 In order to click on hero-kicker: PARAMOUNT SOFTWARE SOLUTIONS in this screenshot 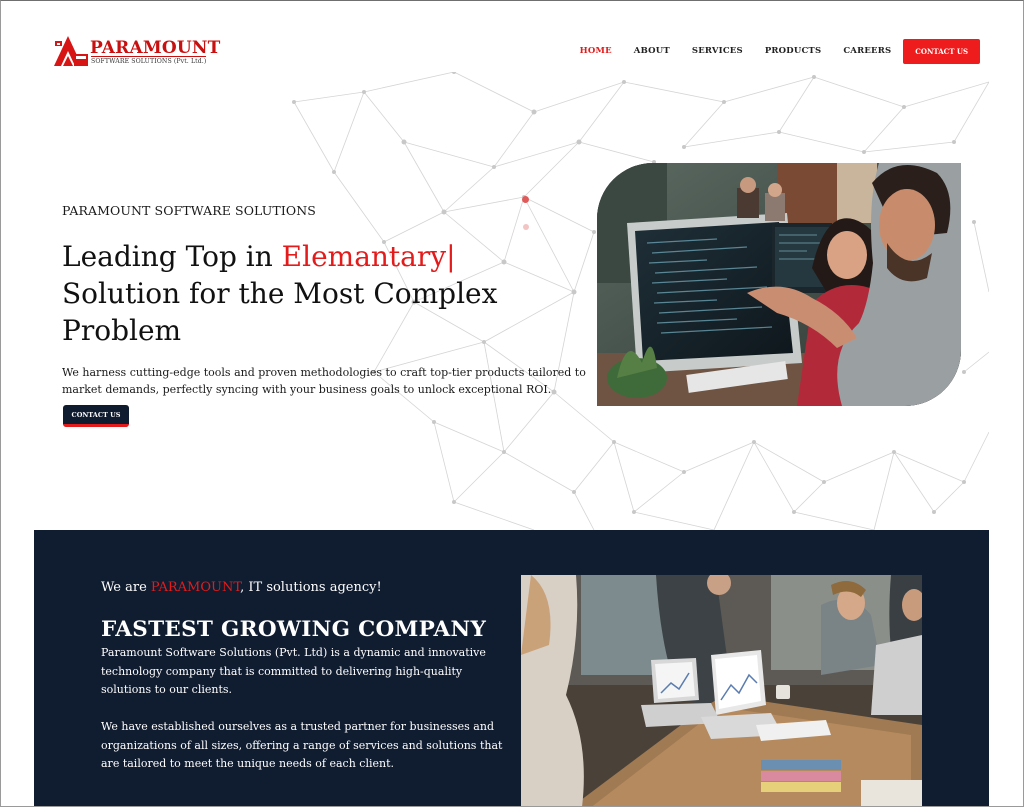, I will do `click(189, 210)`.